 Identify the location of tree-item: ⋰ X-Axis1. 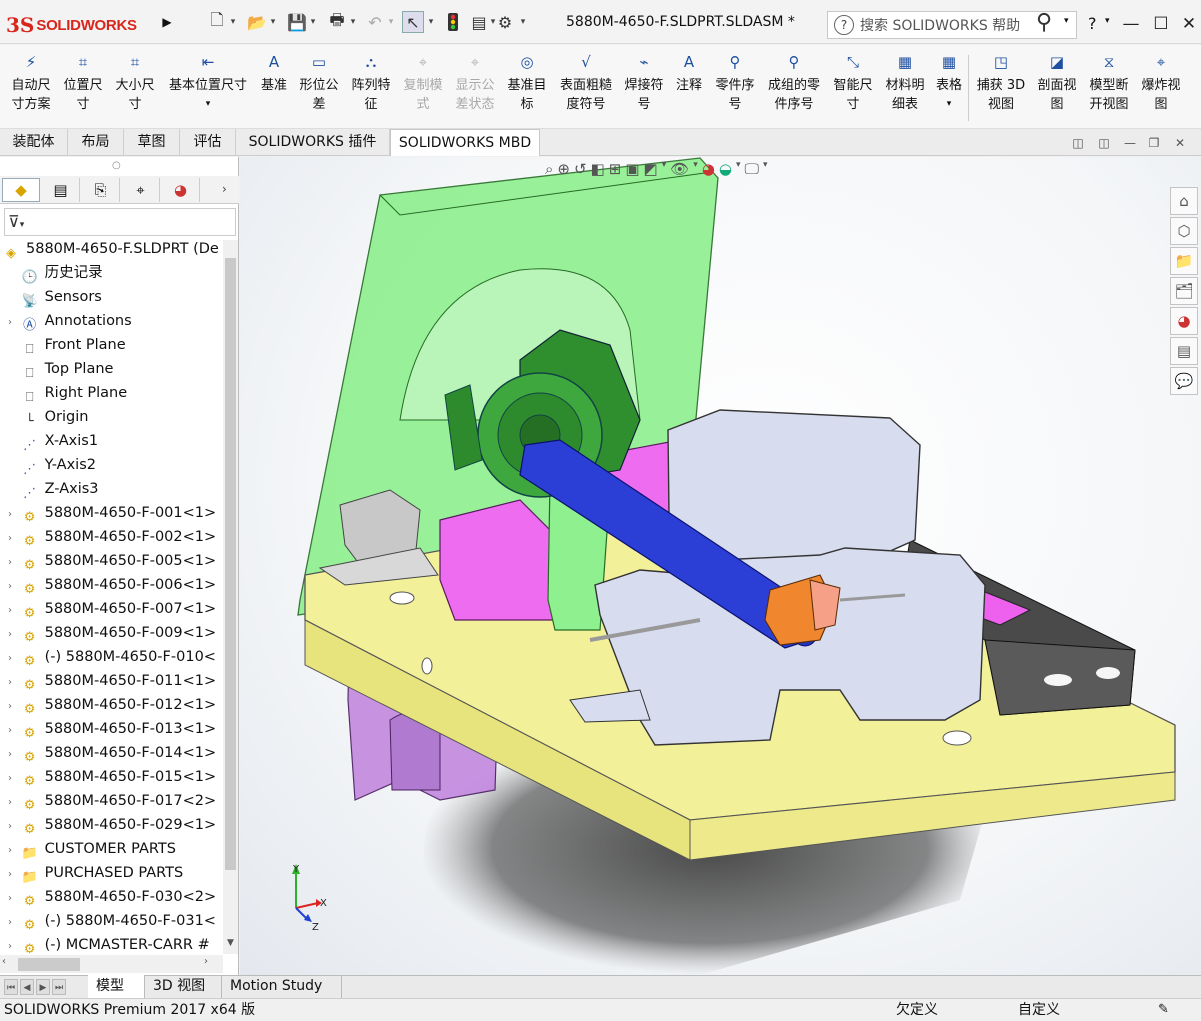
(114, 441).